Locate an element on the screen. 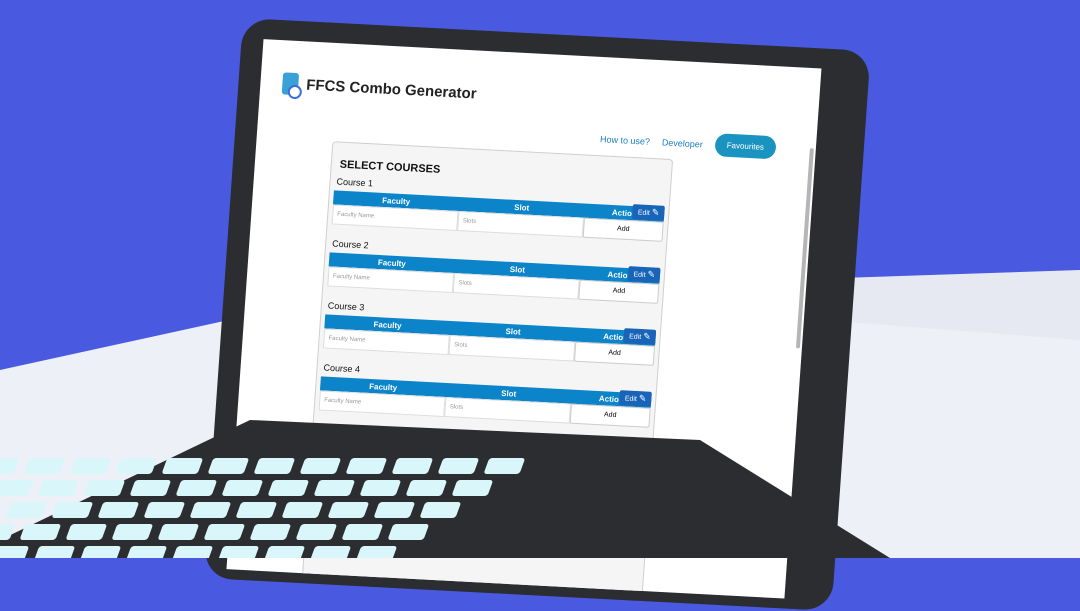  brand: FFCS Combo Generator is located at coordinates (379, 88).